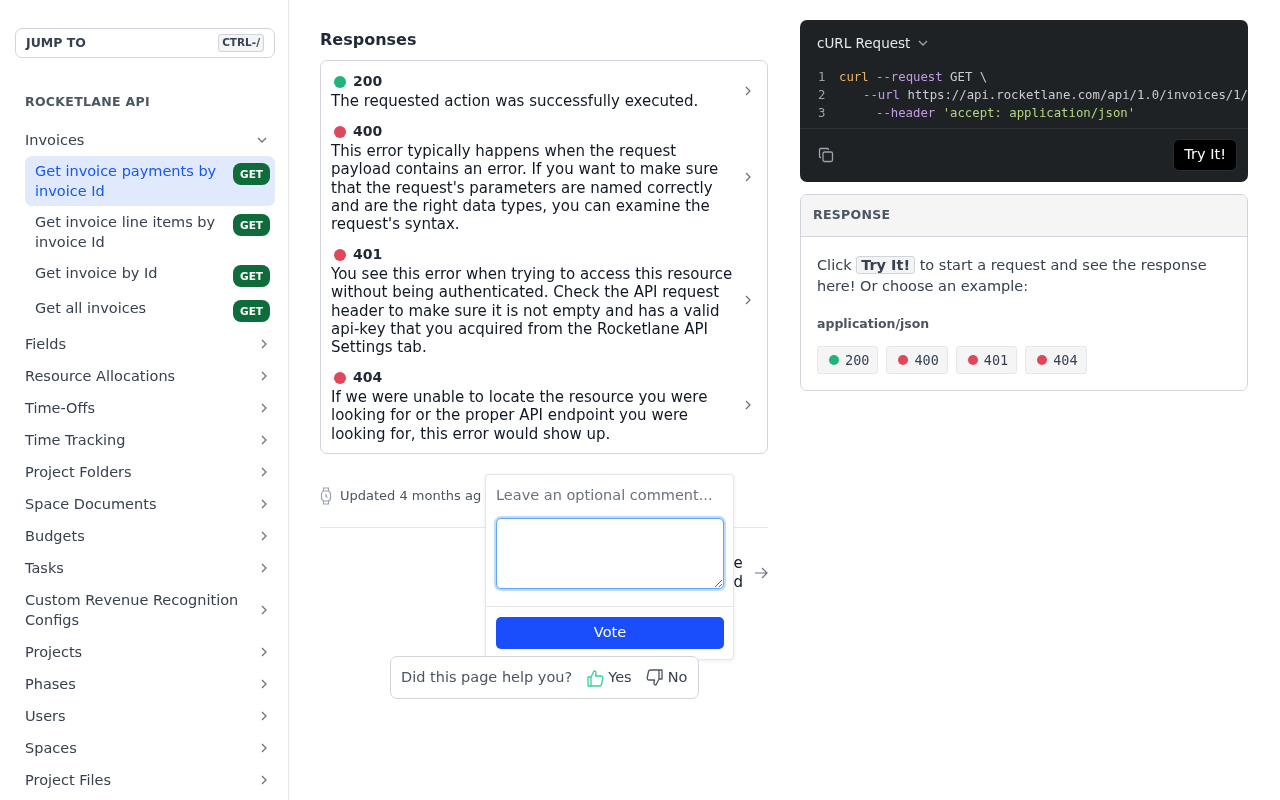  Describe the element at coordinates (368, 255) in the screenshot. I see `status-code: 401` at that location.